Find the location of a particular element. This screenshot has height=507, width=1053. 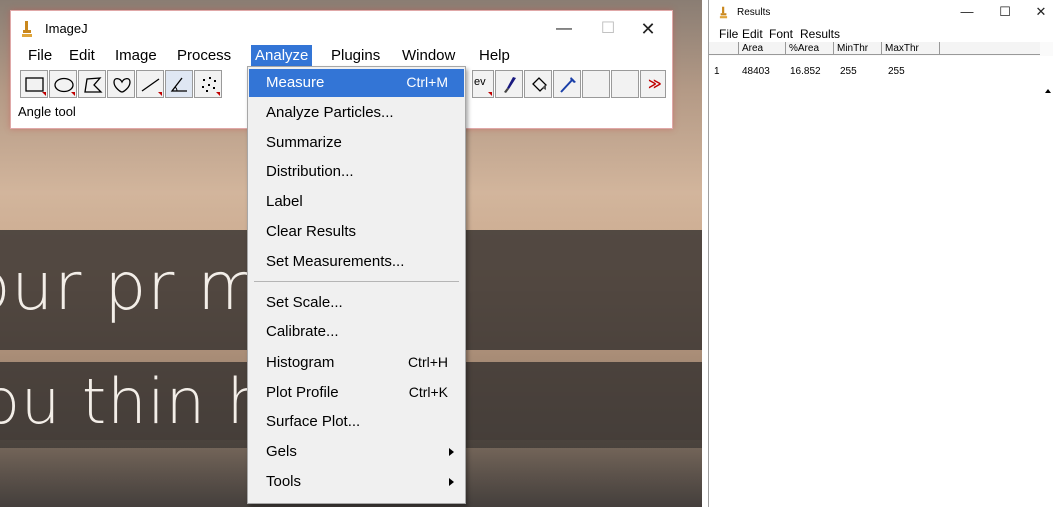

polygon-tool-button is located at coordinates (92, 84).